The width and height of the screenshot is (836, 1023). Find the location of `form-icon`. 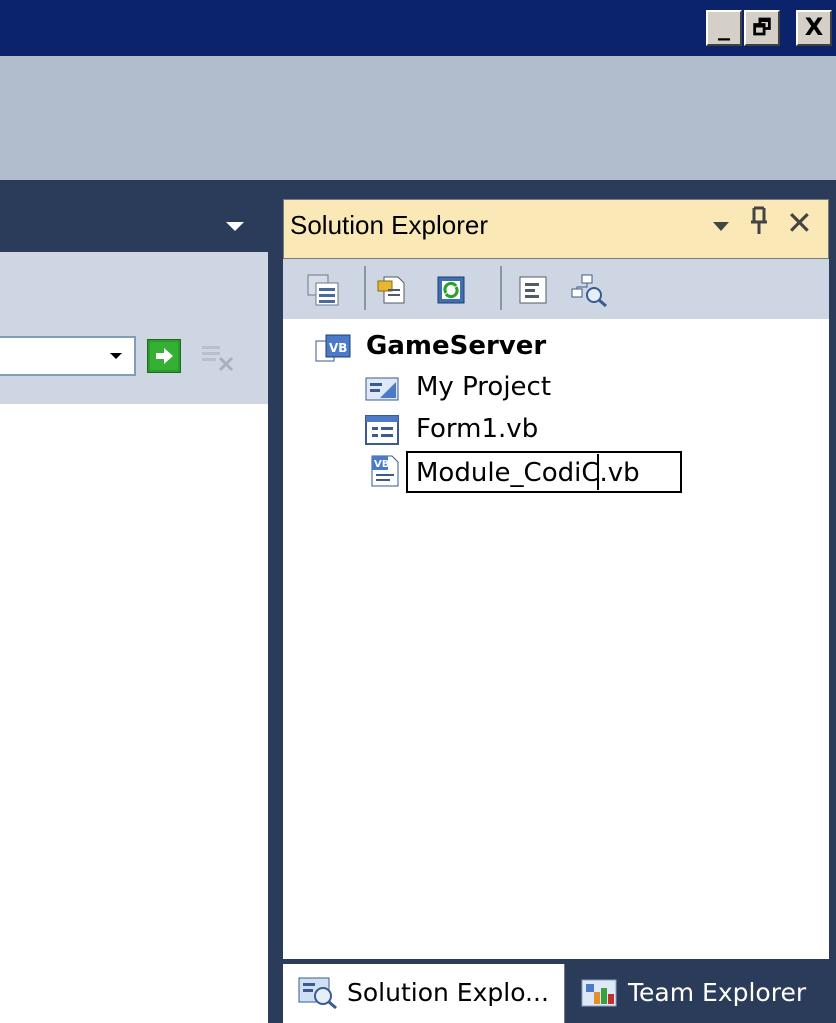

form-icon is located at coordinates (382, 430).